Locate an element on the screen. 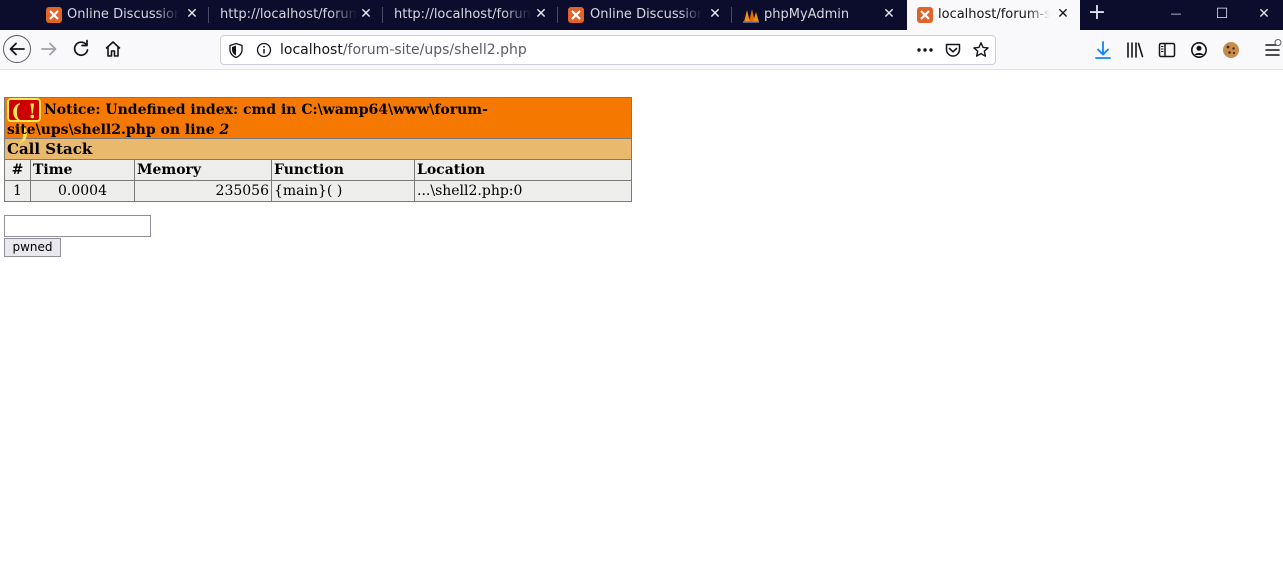  tab-title: phpMyAdmin is located at coordinates (807, 14).